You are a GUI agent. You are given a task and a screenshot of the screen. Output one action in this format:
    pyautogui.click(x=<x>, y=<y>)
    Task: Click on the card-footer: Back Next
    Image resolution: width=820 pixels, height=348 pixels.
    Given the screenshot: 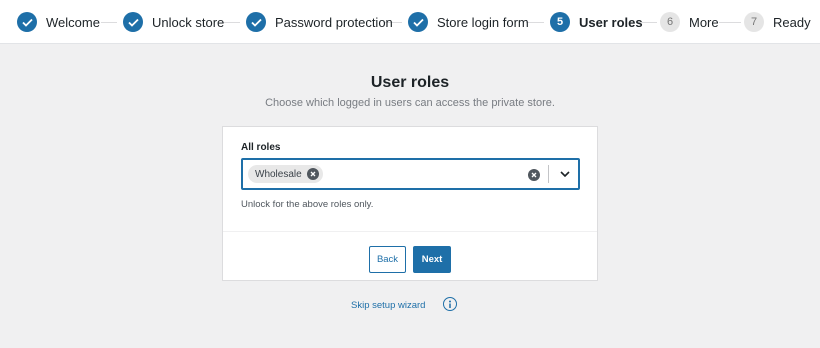 What is the action you would take?
    pyautogui.click(x=410, y=256)
    